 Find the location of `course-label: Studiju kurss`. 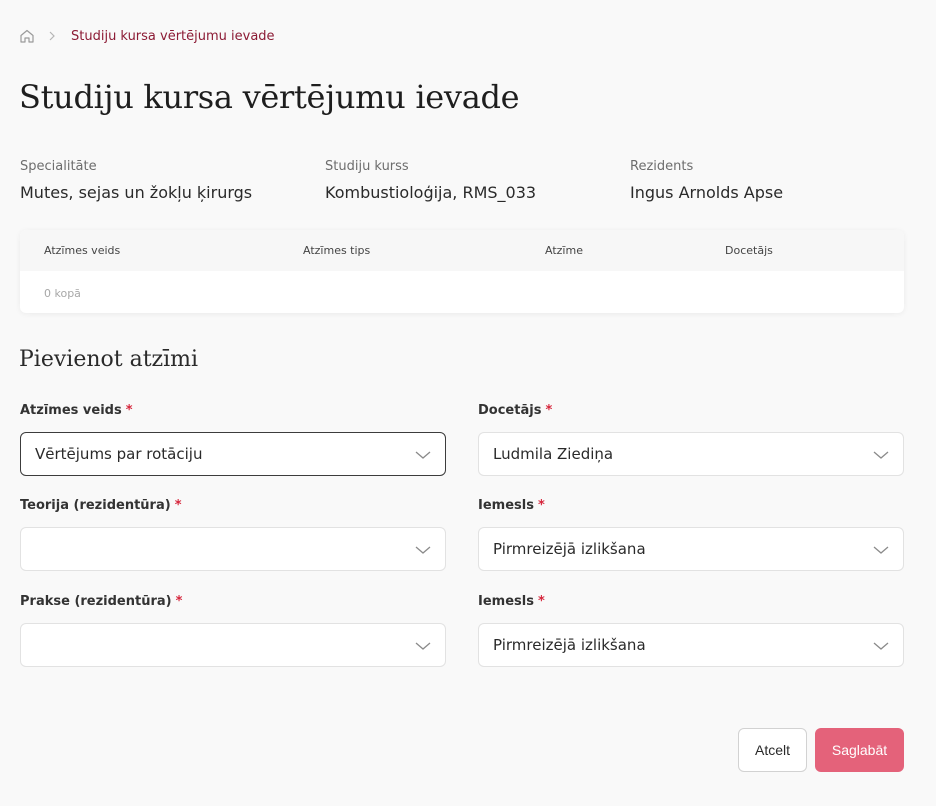

course-label: Studiju kurss is located at coordinates (367, 166).